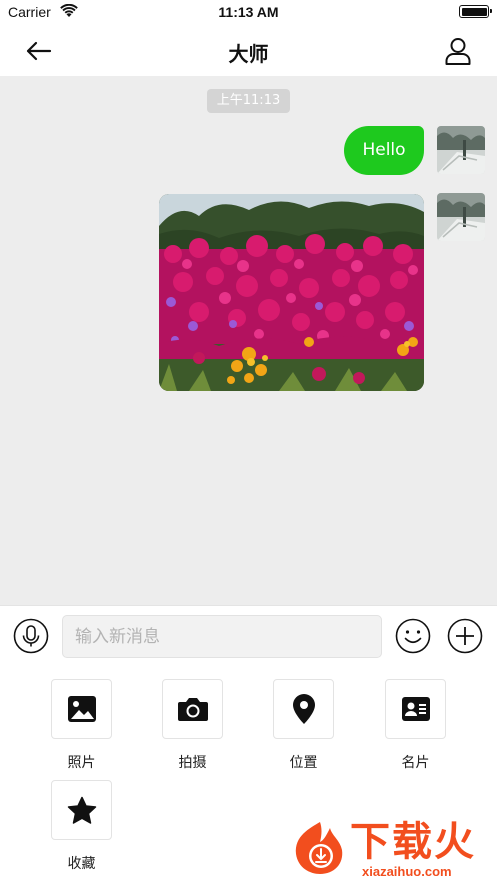  I want to click on image-icon, so click(81, 709).